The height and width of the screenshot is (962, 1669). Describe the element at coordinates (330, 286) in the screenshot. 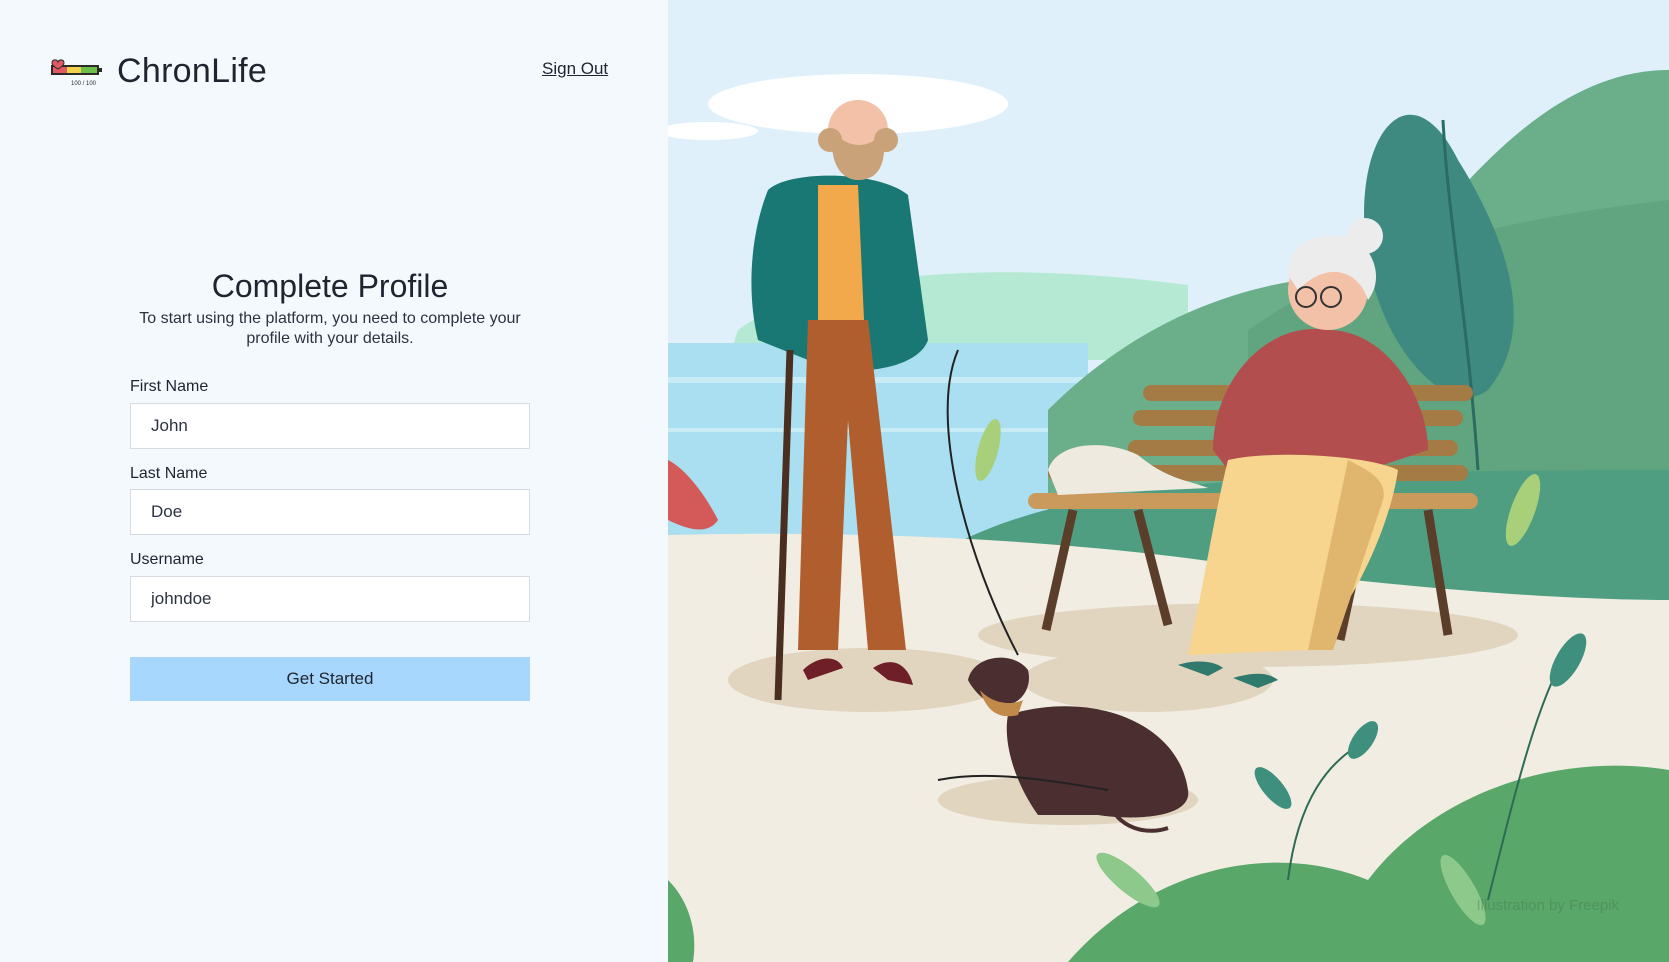

I see `page-title: Complete Profile` at that location.